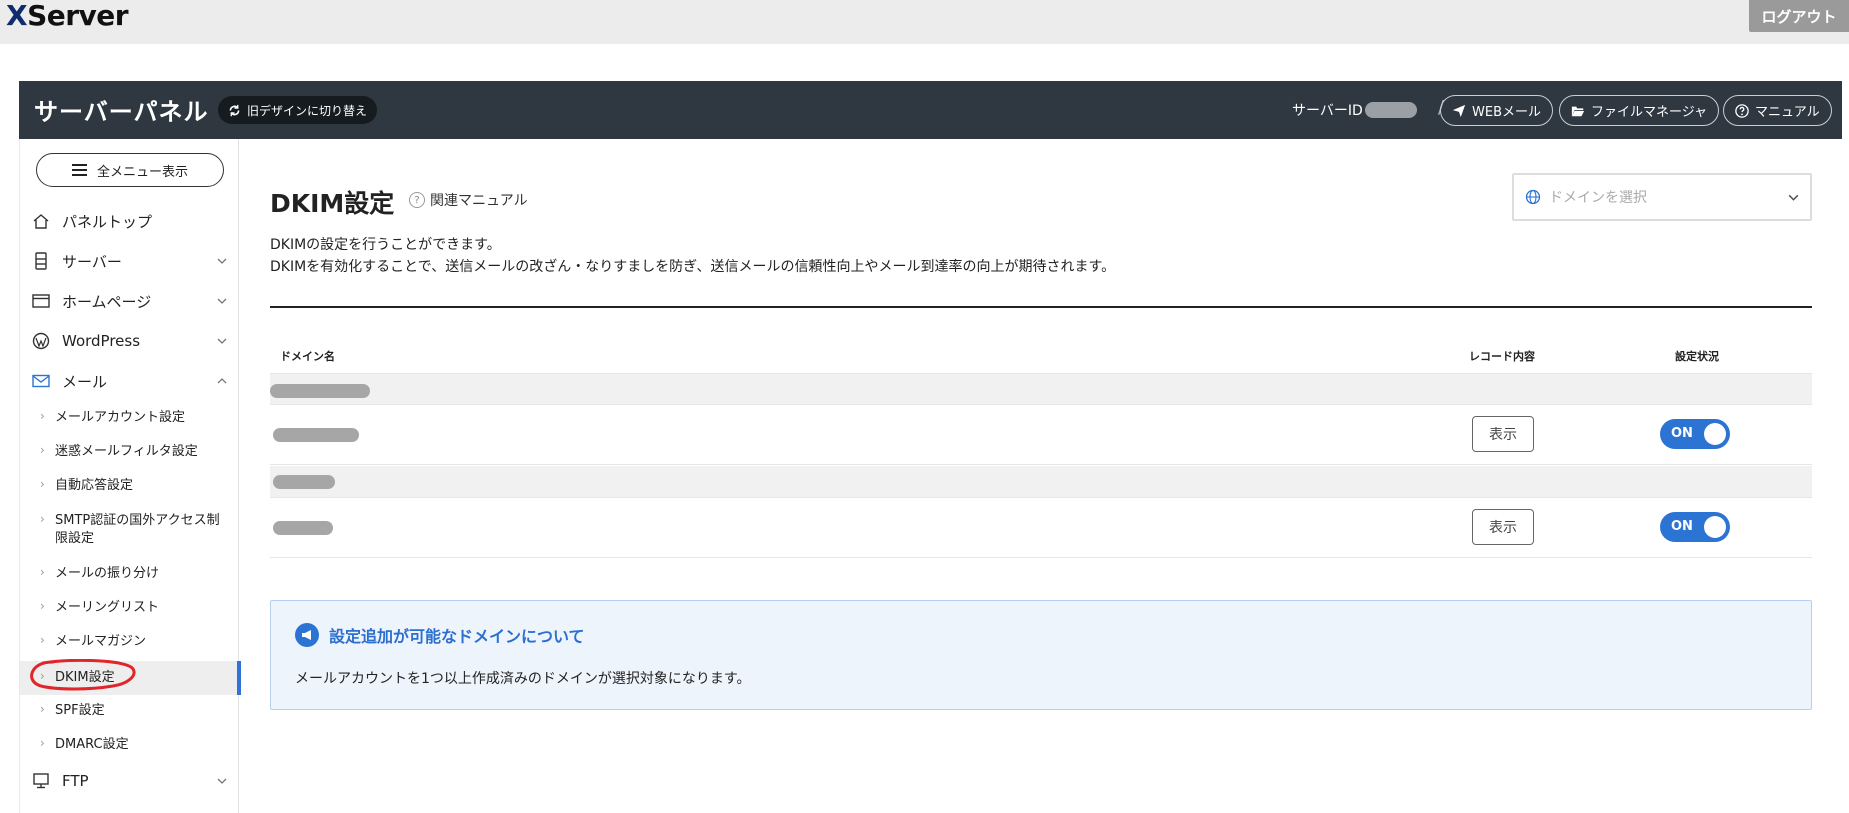 The height and width of the screenshot is (813, 1849). I want to click on logout-button: ログアウト, so click(1799, 16).